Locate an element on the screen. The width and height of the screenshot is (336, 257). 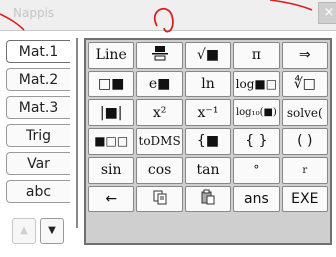
key-tan: tan is located at coordinates (208, 170).